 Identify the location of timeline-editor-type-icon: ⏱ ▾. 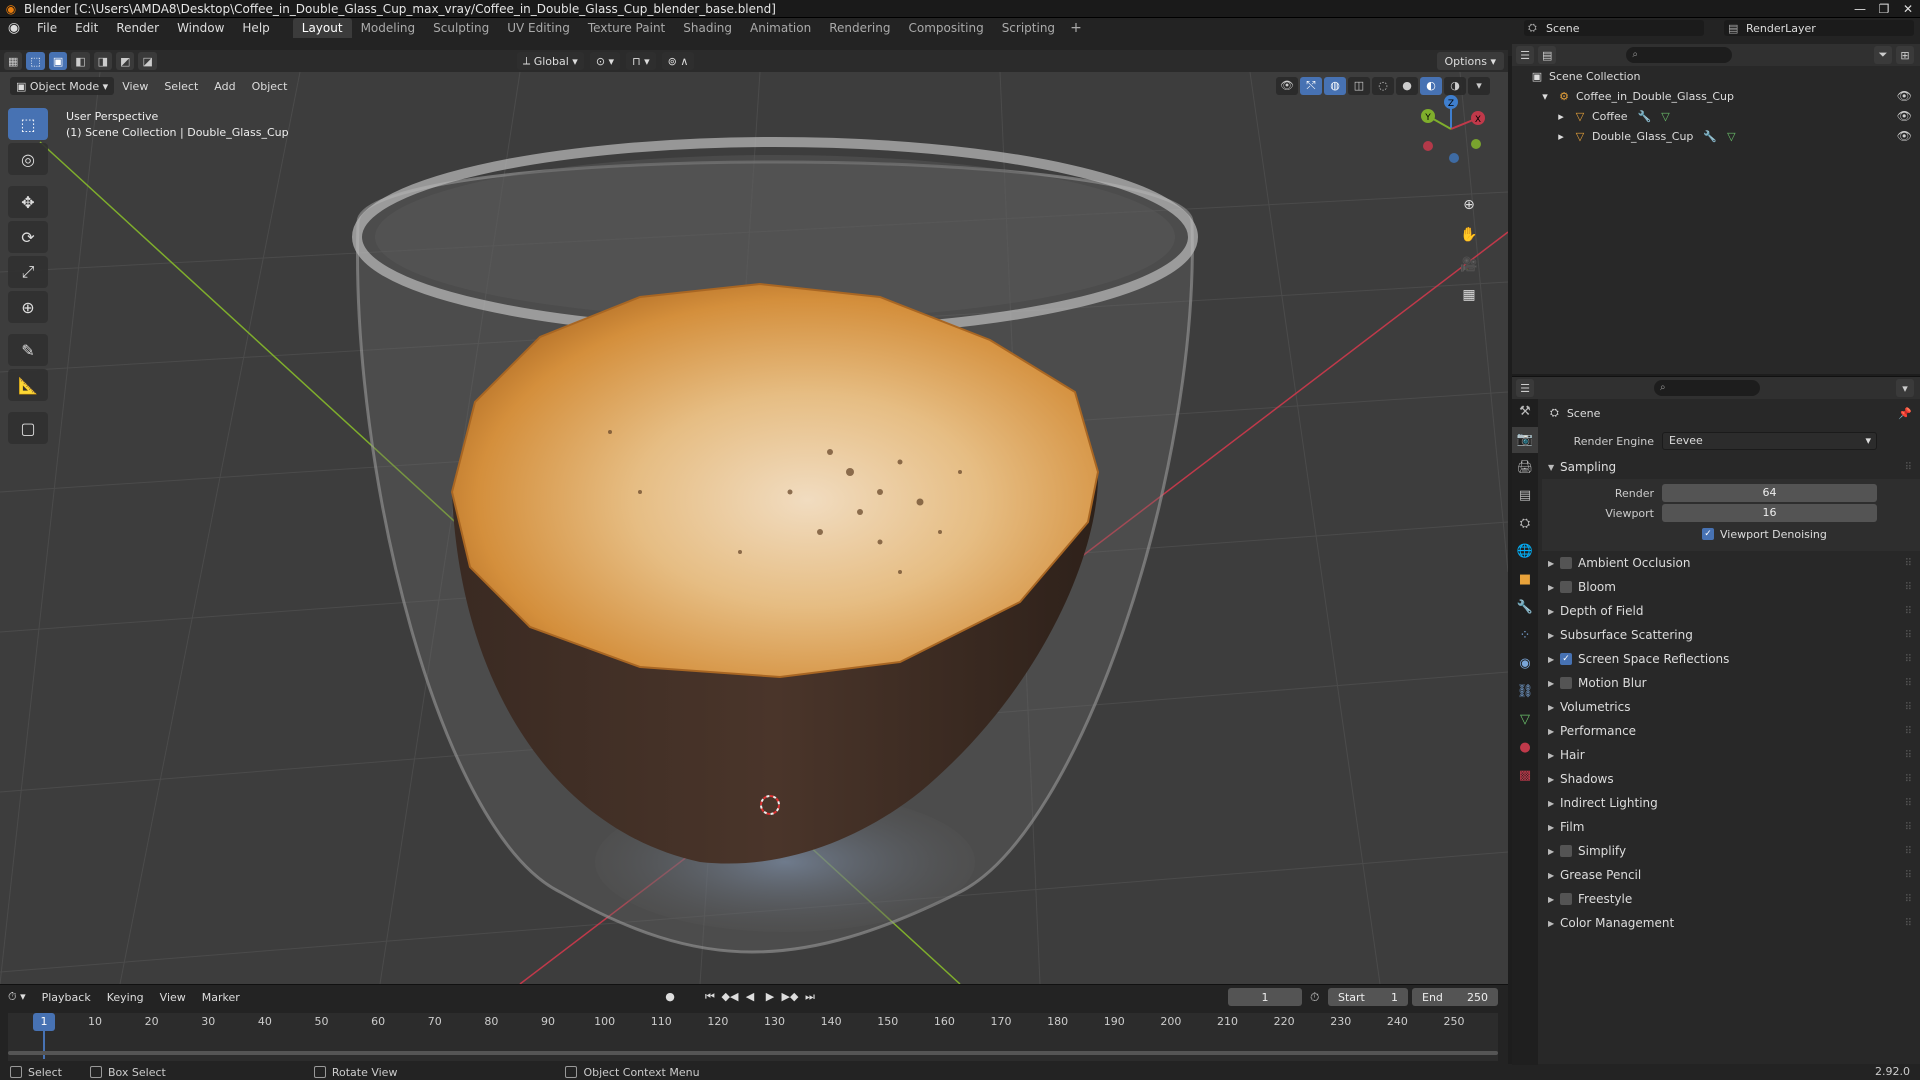
(17, 997).